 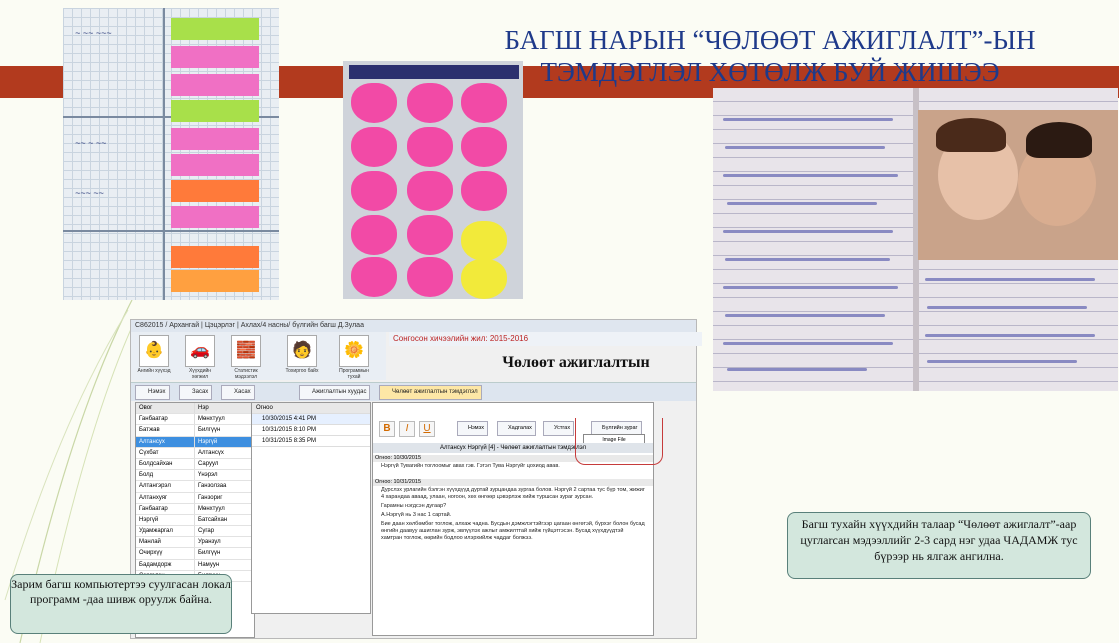 What do you see at coordinates (223, 452) in the screenshot?
I see `cell-name: Алтансүх` at bounding box center [223, 452].